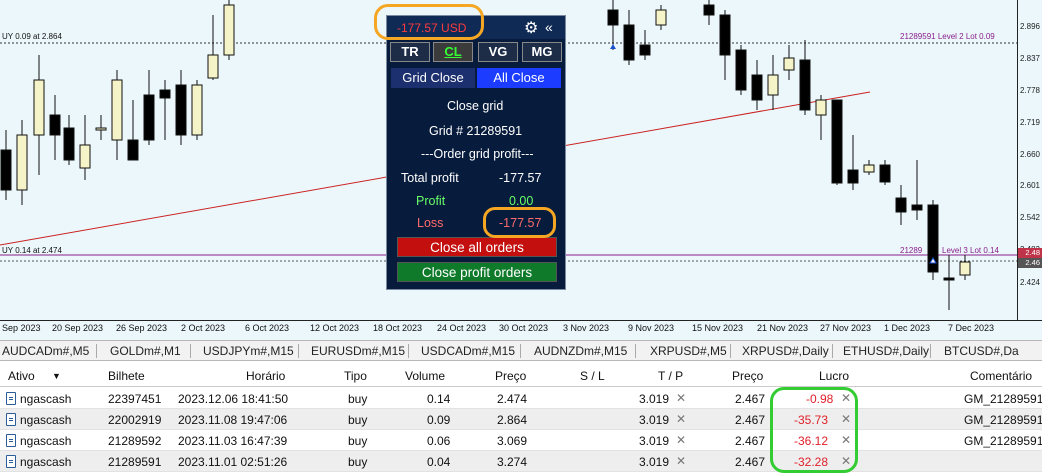 Image resolution: width=1042 pixels, height=476 pixels. What do you see at coordinates (1029, 26) in the screenshot?
I see `price-tick-label: 2.896` at bounding box center [1029, 26].